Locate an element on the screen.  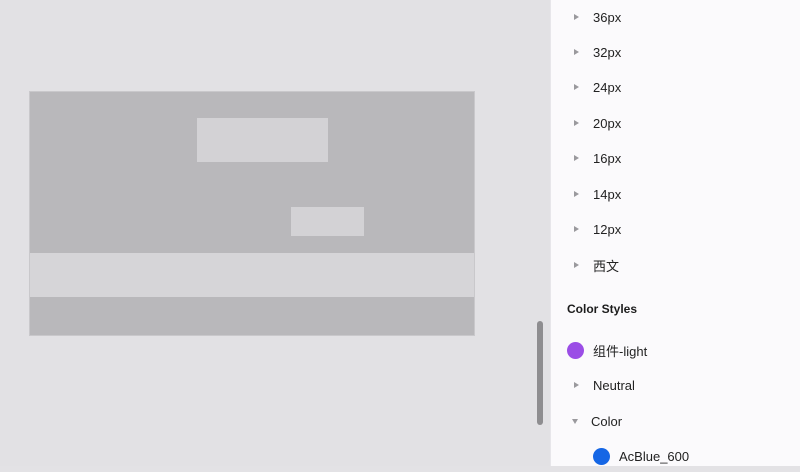
text-style-label: 西文 is located at coordinates (606, 266).